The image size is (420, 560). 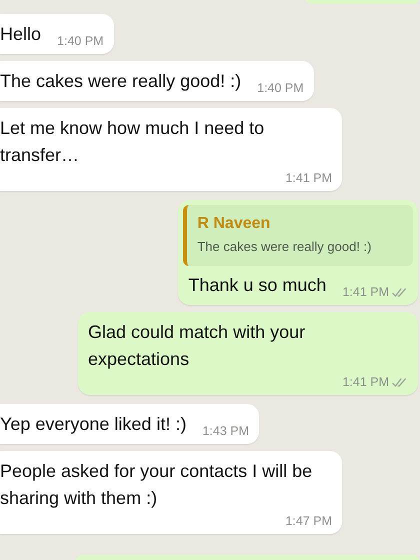 I want to click on message-time: 1:43 PM, so click(x=226, y=431).